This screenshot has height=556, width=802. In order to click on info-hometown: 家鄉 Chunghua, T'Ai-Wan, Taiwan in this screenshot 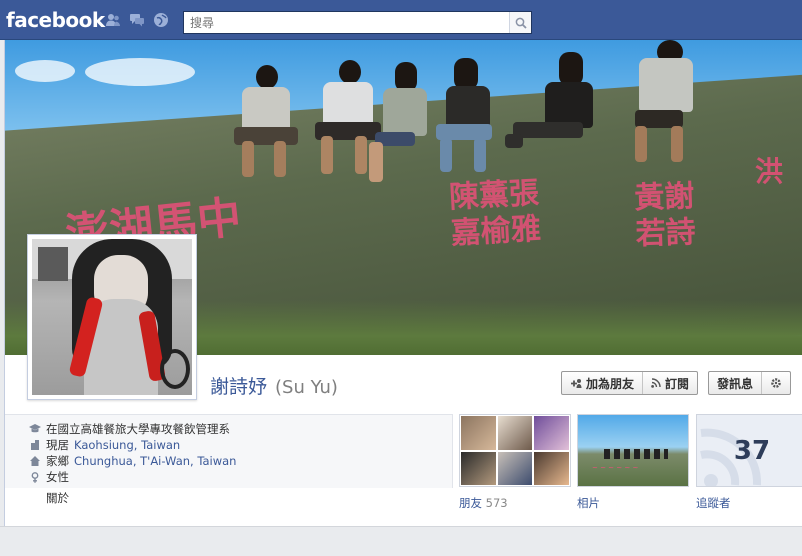, I will do `click(132, 461)`.